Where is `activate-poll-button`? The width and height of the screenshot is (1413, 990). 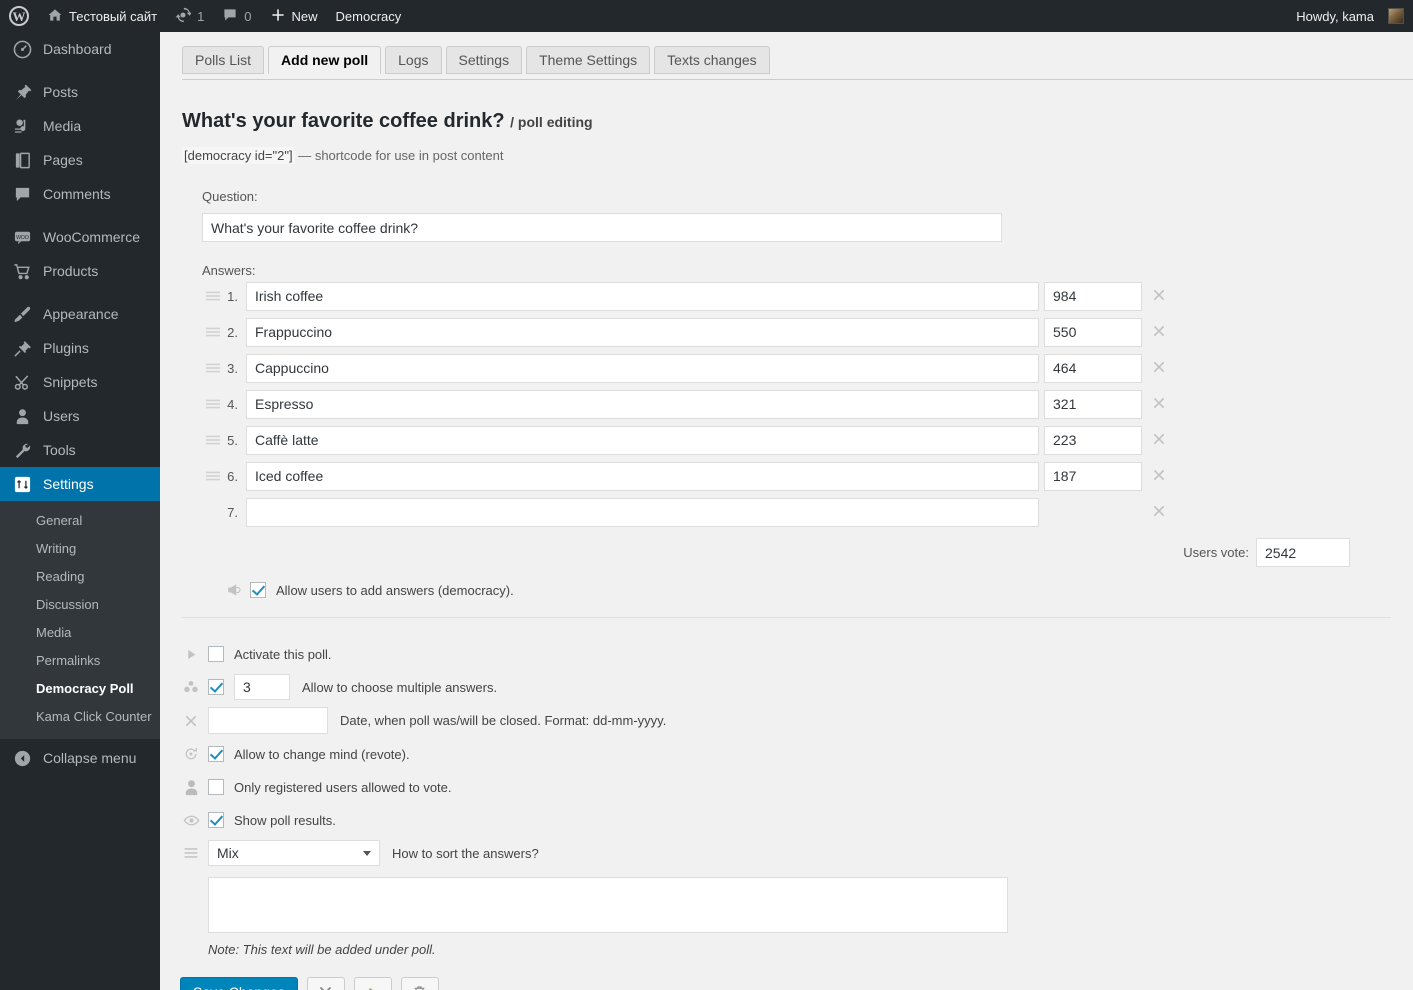
activate-poll-button is located at coordinates (372, 983).